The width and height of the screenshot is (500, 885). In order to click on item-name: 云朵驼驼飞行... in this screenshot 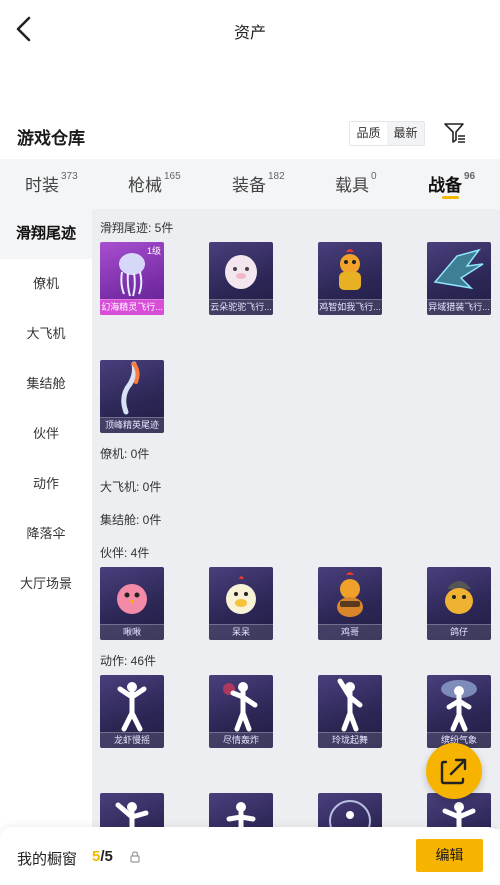, I will do `click(241, 307)`.